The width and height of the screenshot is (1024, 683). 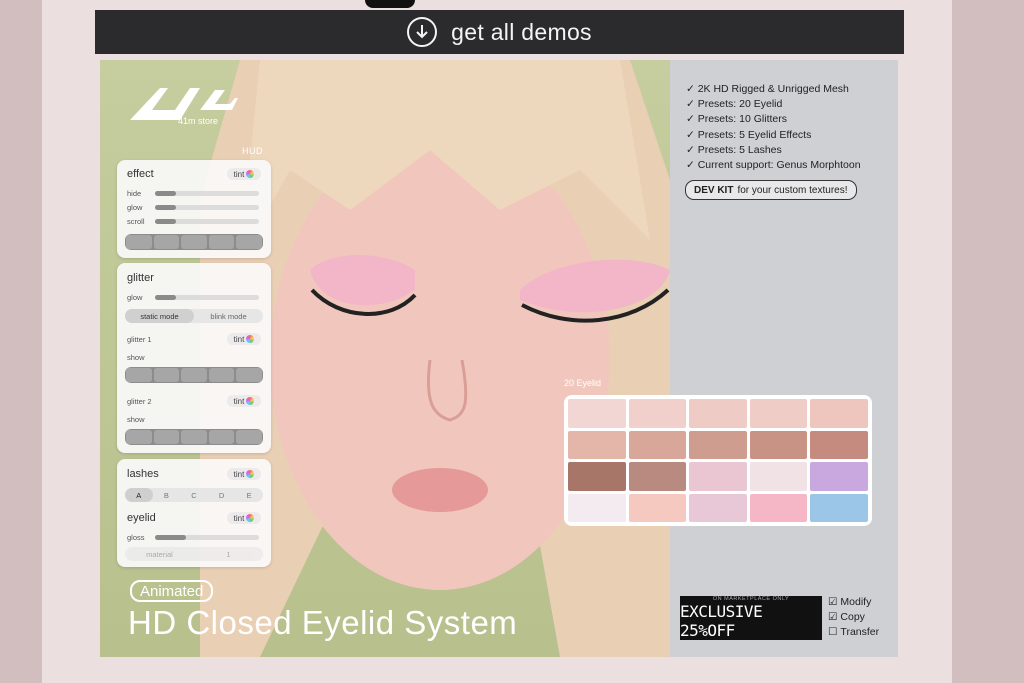 I want to click on effect-glow-slider, so click(x=207, y=207).